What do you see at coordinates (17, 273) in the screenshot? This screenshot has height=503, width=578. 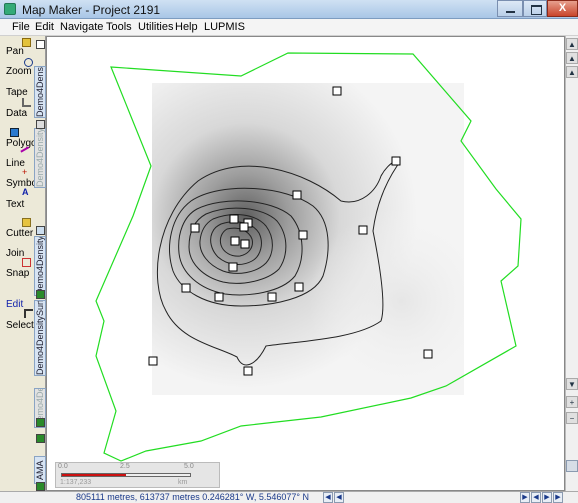 I see `snap-tool: Snap` at bounding box center [17, 273].